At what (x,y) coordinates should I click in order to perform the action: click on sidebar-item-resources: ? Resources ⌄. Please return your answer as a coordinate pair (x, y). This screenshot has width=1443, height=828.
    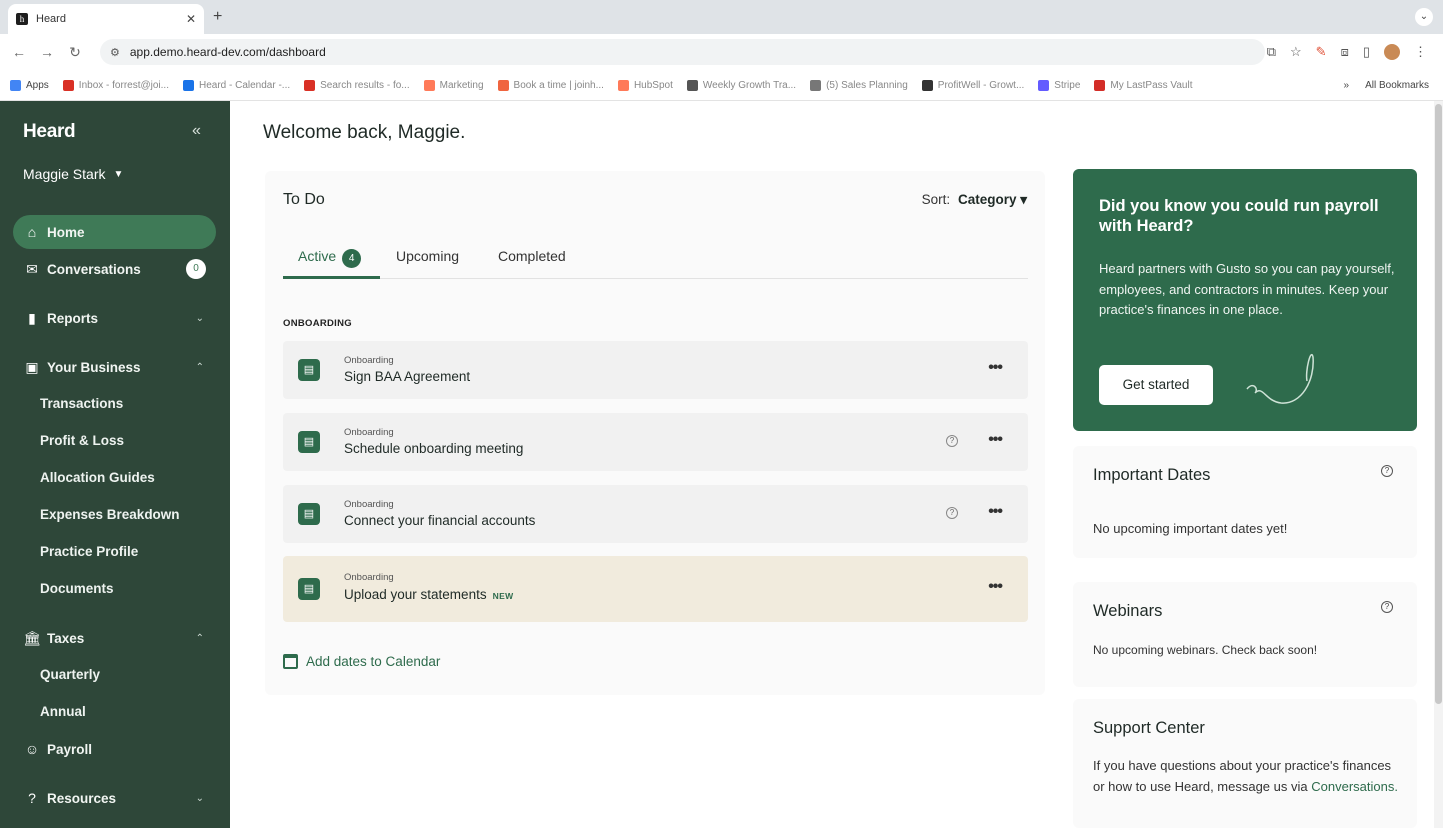
    Looking at the image, I should click on (114, 798).